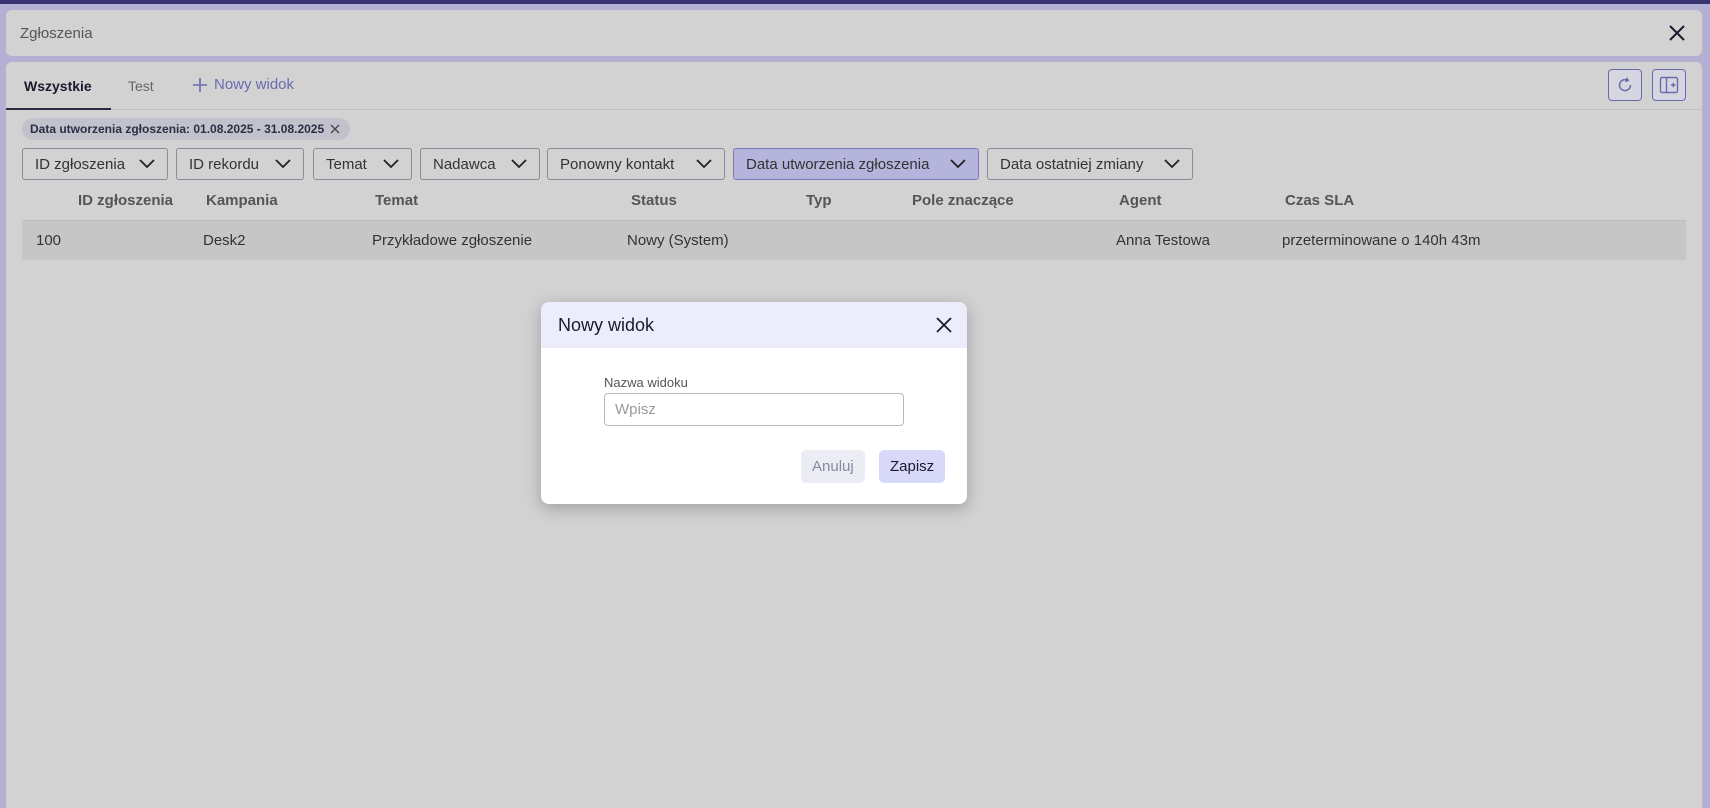 The width and height of the screenshot is (1710, 808). I want to click on tab-wszystkie: Wszystkie, so click(58, 86).